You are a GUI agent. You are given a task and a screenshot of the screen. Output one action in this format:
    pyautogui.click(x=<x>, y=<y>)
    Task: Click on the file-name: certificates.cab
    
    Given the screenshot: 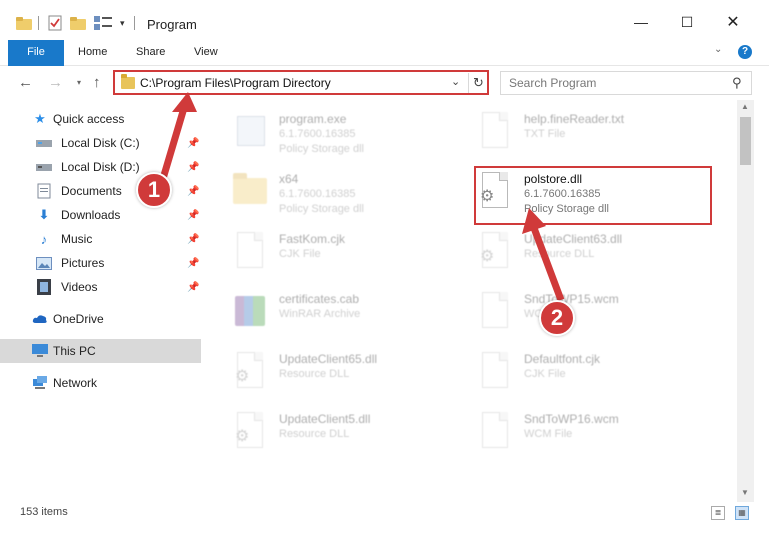 What is the action you would take?
    pyautogui.click(x=319, y=299)
    